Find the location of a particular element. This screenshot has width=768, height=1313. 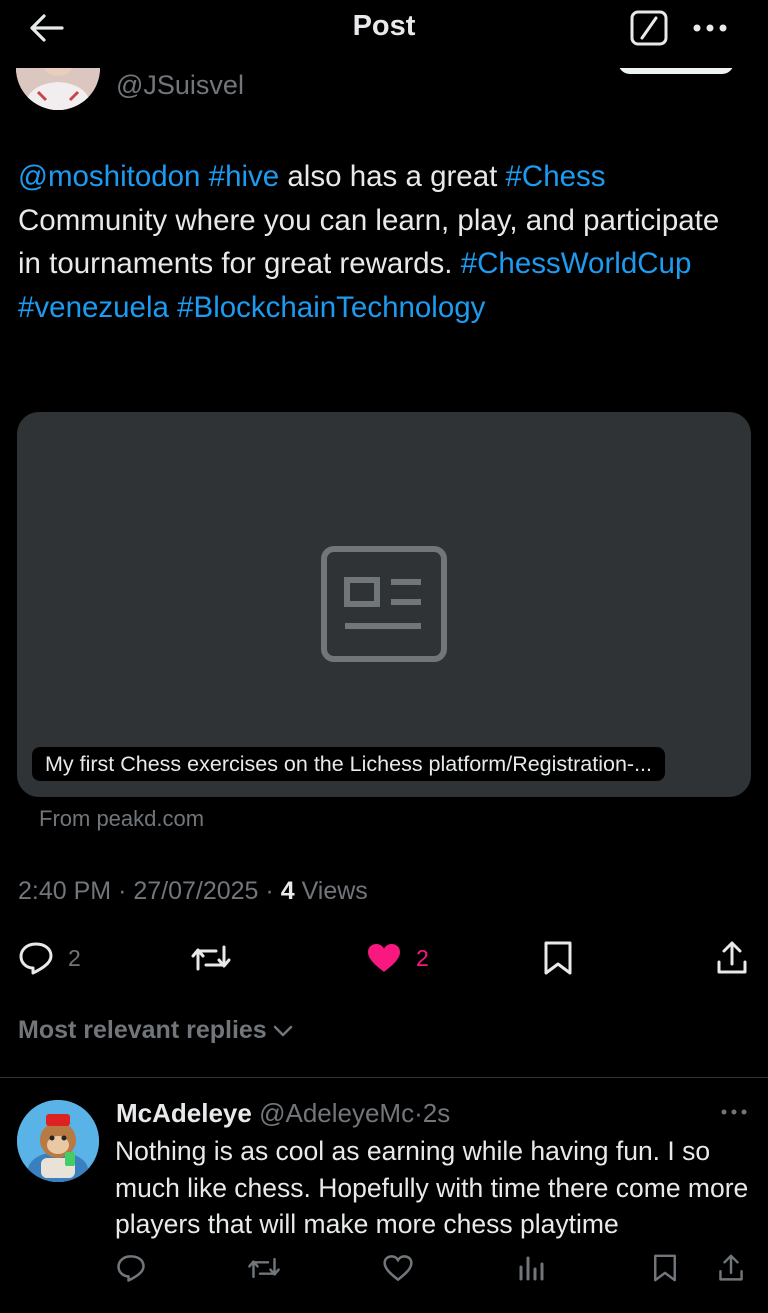

reply-repost-button is located at coordinates (264, 1268).